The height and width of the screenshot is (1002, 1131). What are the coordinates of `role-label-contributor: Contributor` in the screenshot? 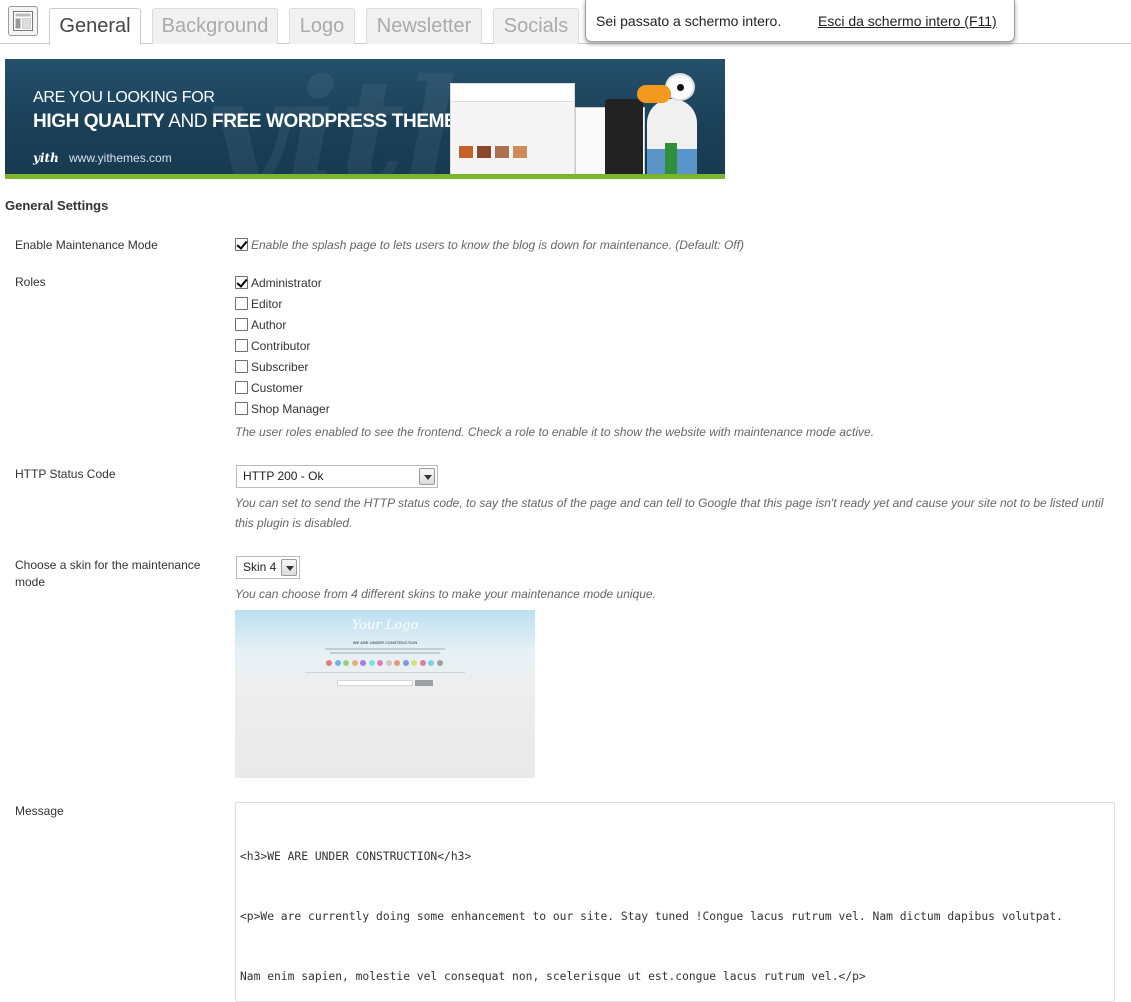 It's located at (280, 346).